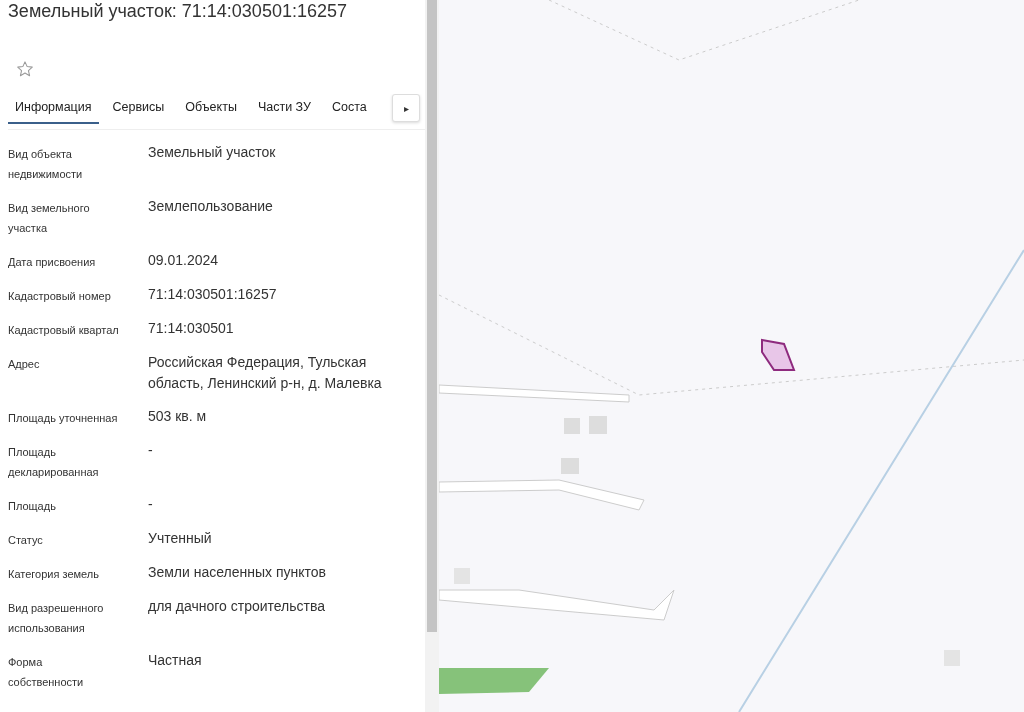 The height and width of the screenshot is (712, 1024). Describe the element at coordinates (349, 109) in the screenshot. I see `tab: Соста` at that location.